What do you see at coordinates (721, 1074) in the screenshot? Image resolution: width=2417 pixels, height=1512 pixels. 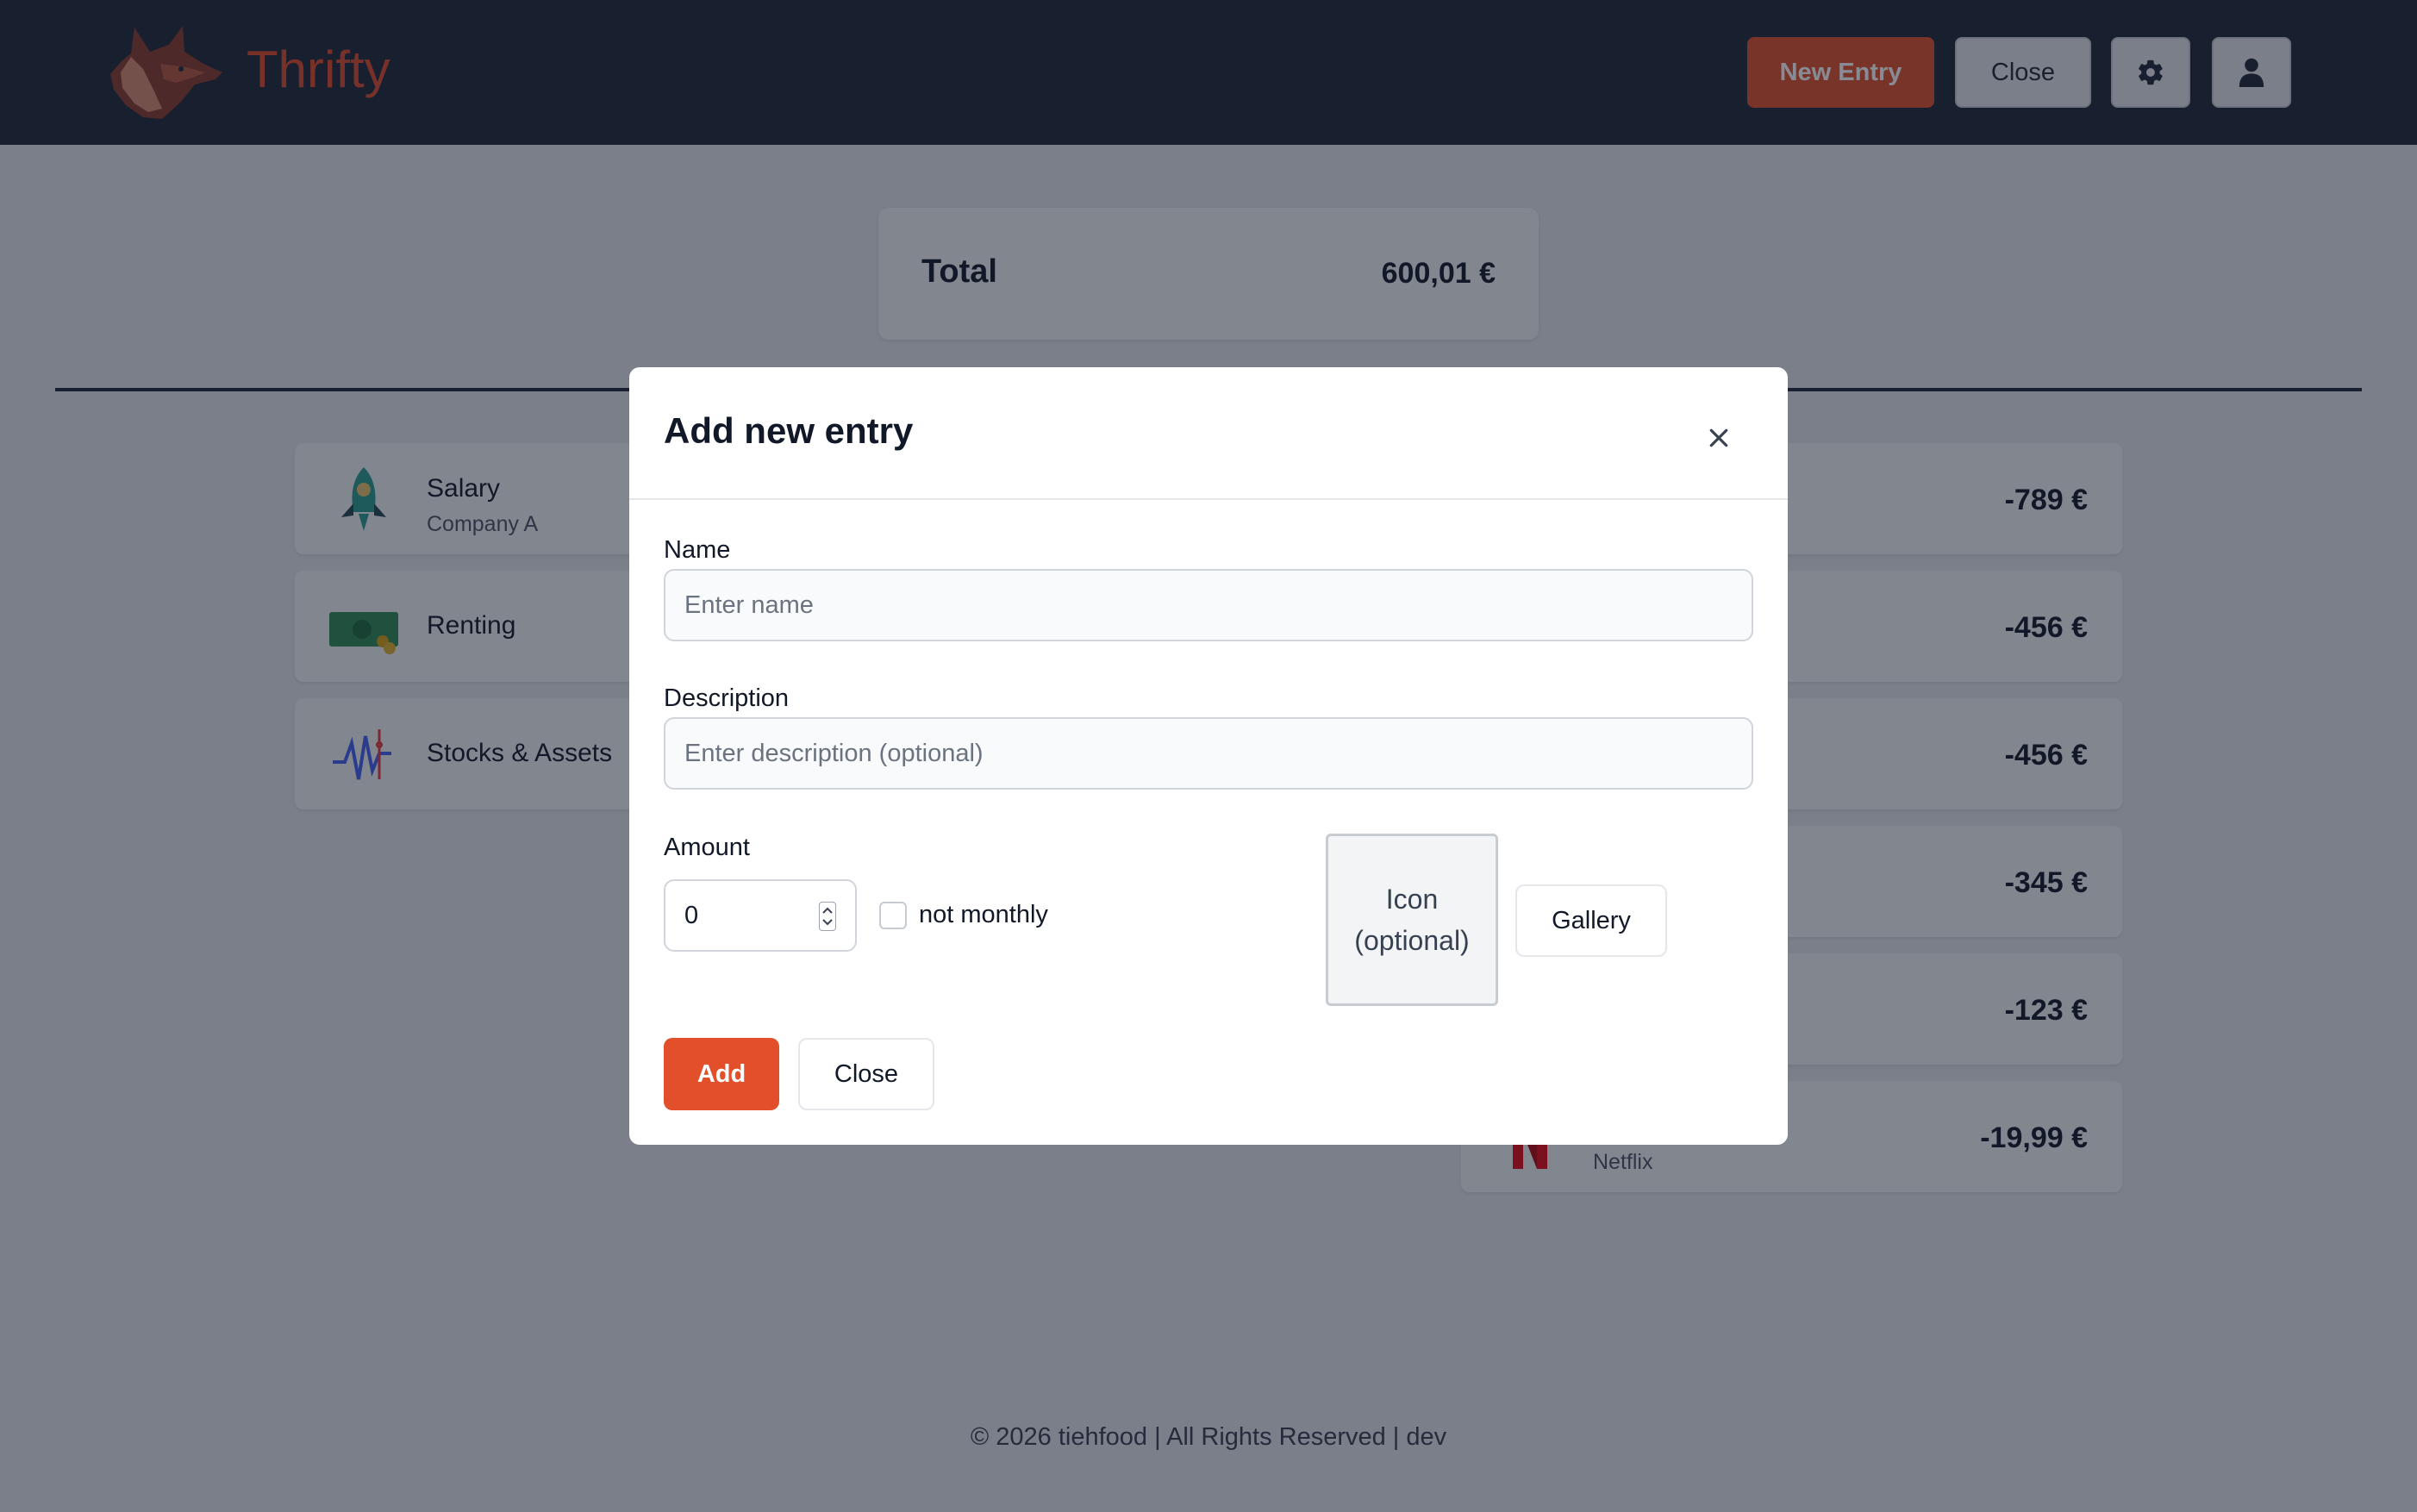 I see `add-button: Add` at bounding box center [721, 1074].